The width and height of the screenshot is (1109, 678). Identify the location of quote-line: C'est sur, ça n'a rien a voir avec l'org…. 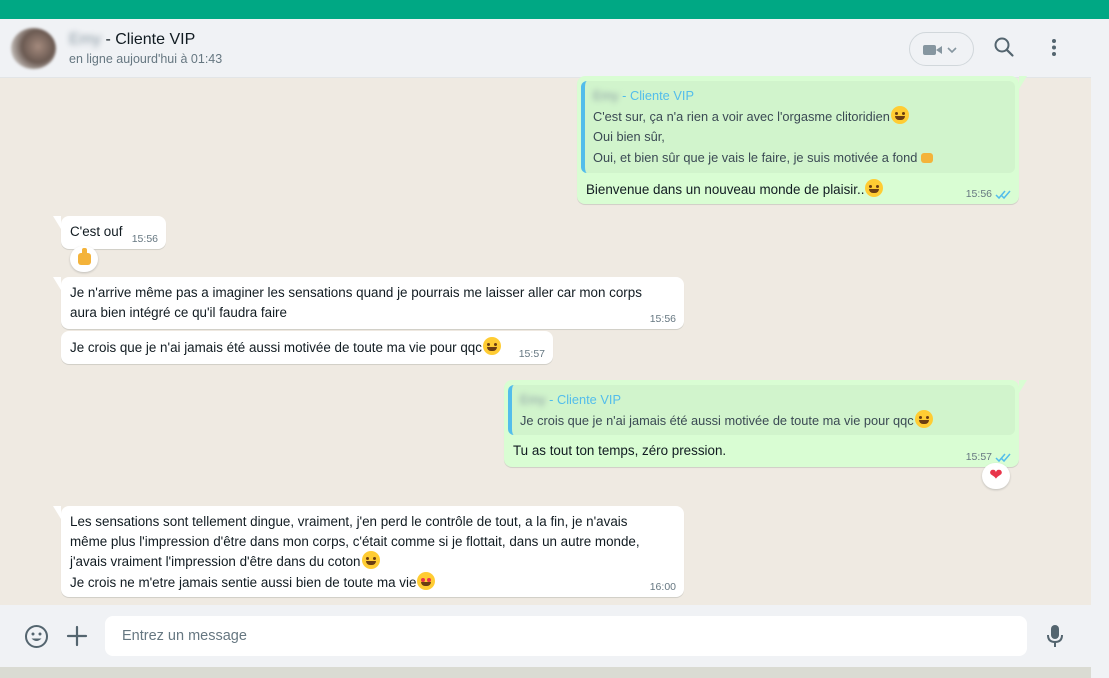
(741, 116).